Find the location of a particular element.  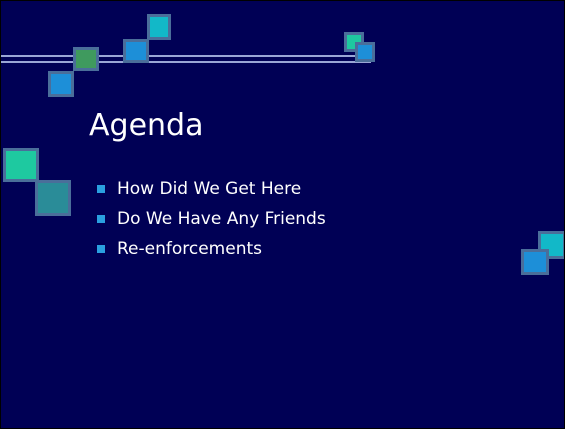

list-item: Do We Have Any Friends is located at coordinates (211, 219).